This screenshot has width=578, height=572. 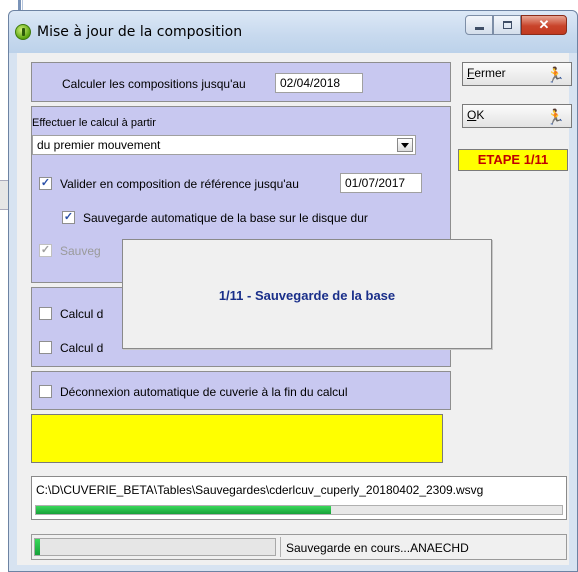 I want to click on close-icon: ✕, so click(x=544, y=24).